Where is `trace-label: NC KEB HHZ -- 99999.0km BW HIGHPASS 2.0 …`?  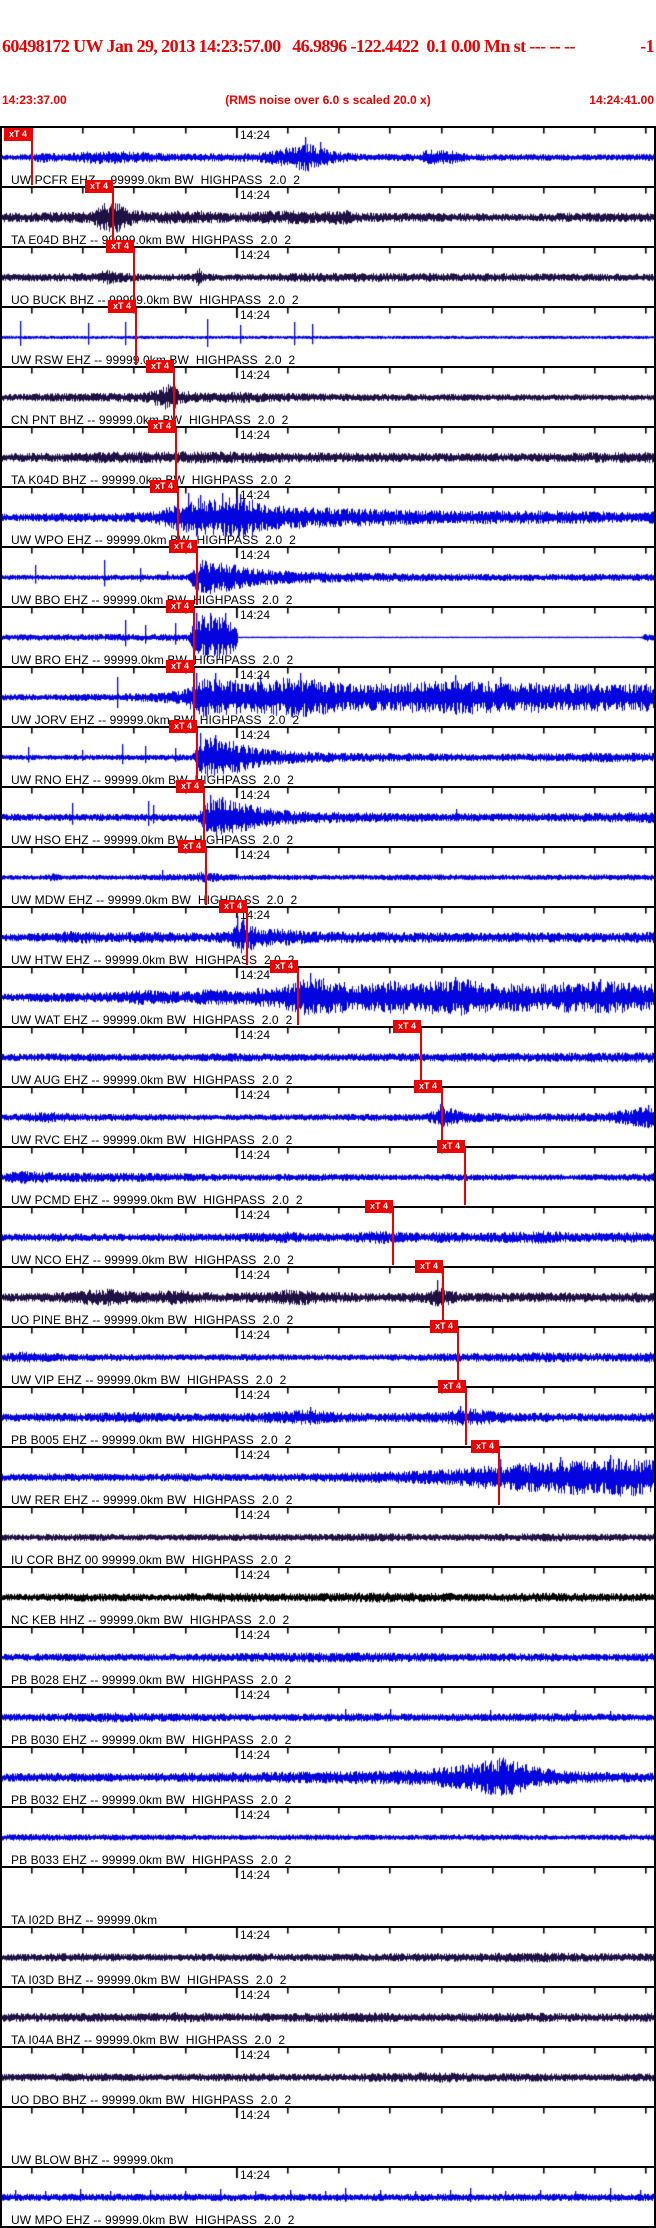
trace-label: NC KEB HHZ -- 99999.0km BW HIGHPASS 2.0 … is located at coordinates (150, 1620).